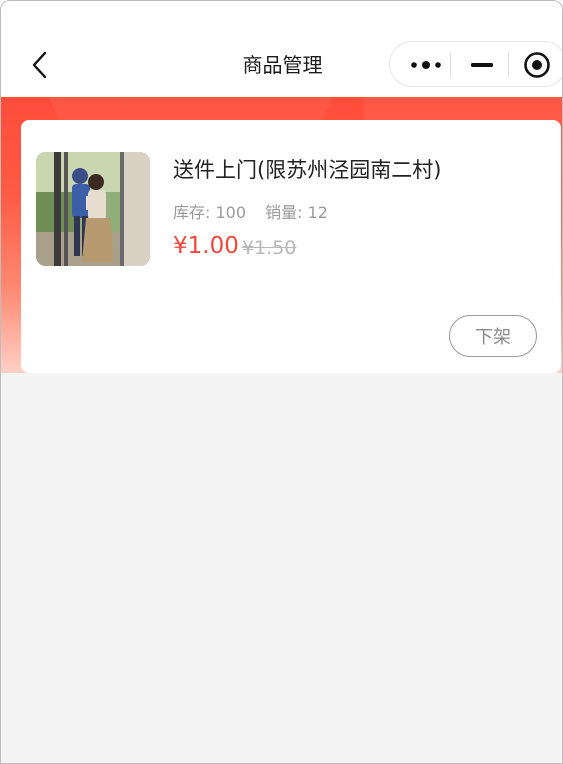 The width and height of the screenshot is (563, 764). What do you see at coordinates (210, 212) in the screenshot?
I see `stock-count: 库存: 100` at bounding box center [210, 212].